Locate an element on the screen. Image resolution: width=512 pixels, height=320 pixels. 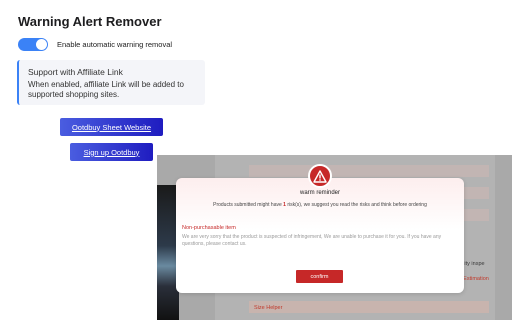
info-heading: Support with Affiliate Link is located at coordinates (75, 72).